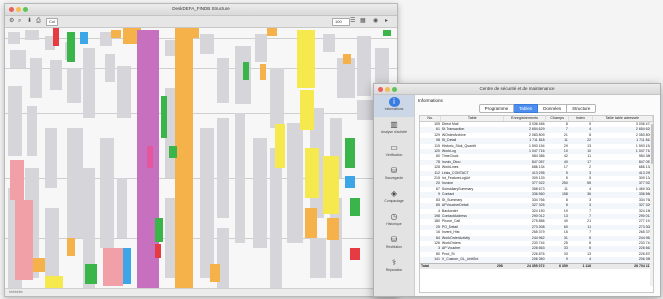 The image size is (663, 299). What do you see at coordinates (553, 108) in the screenshot?
I see `tab-donnees: Données` at bounding box center [553, 108].